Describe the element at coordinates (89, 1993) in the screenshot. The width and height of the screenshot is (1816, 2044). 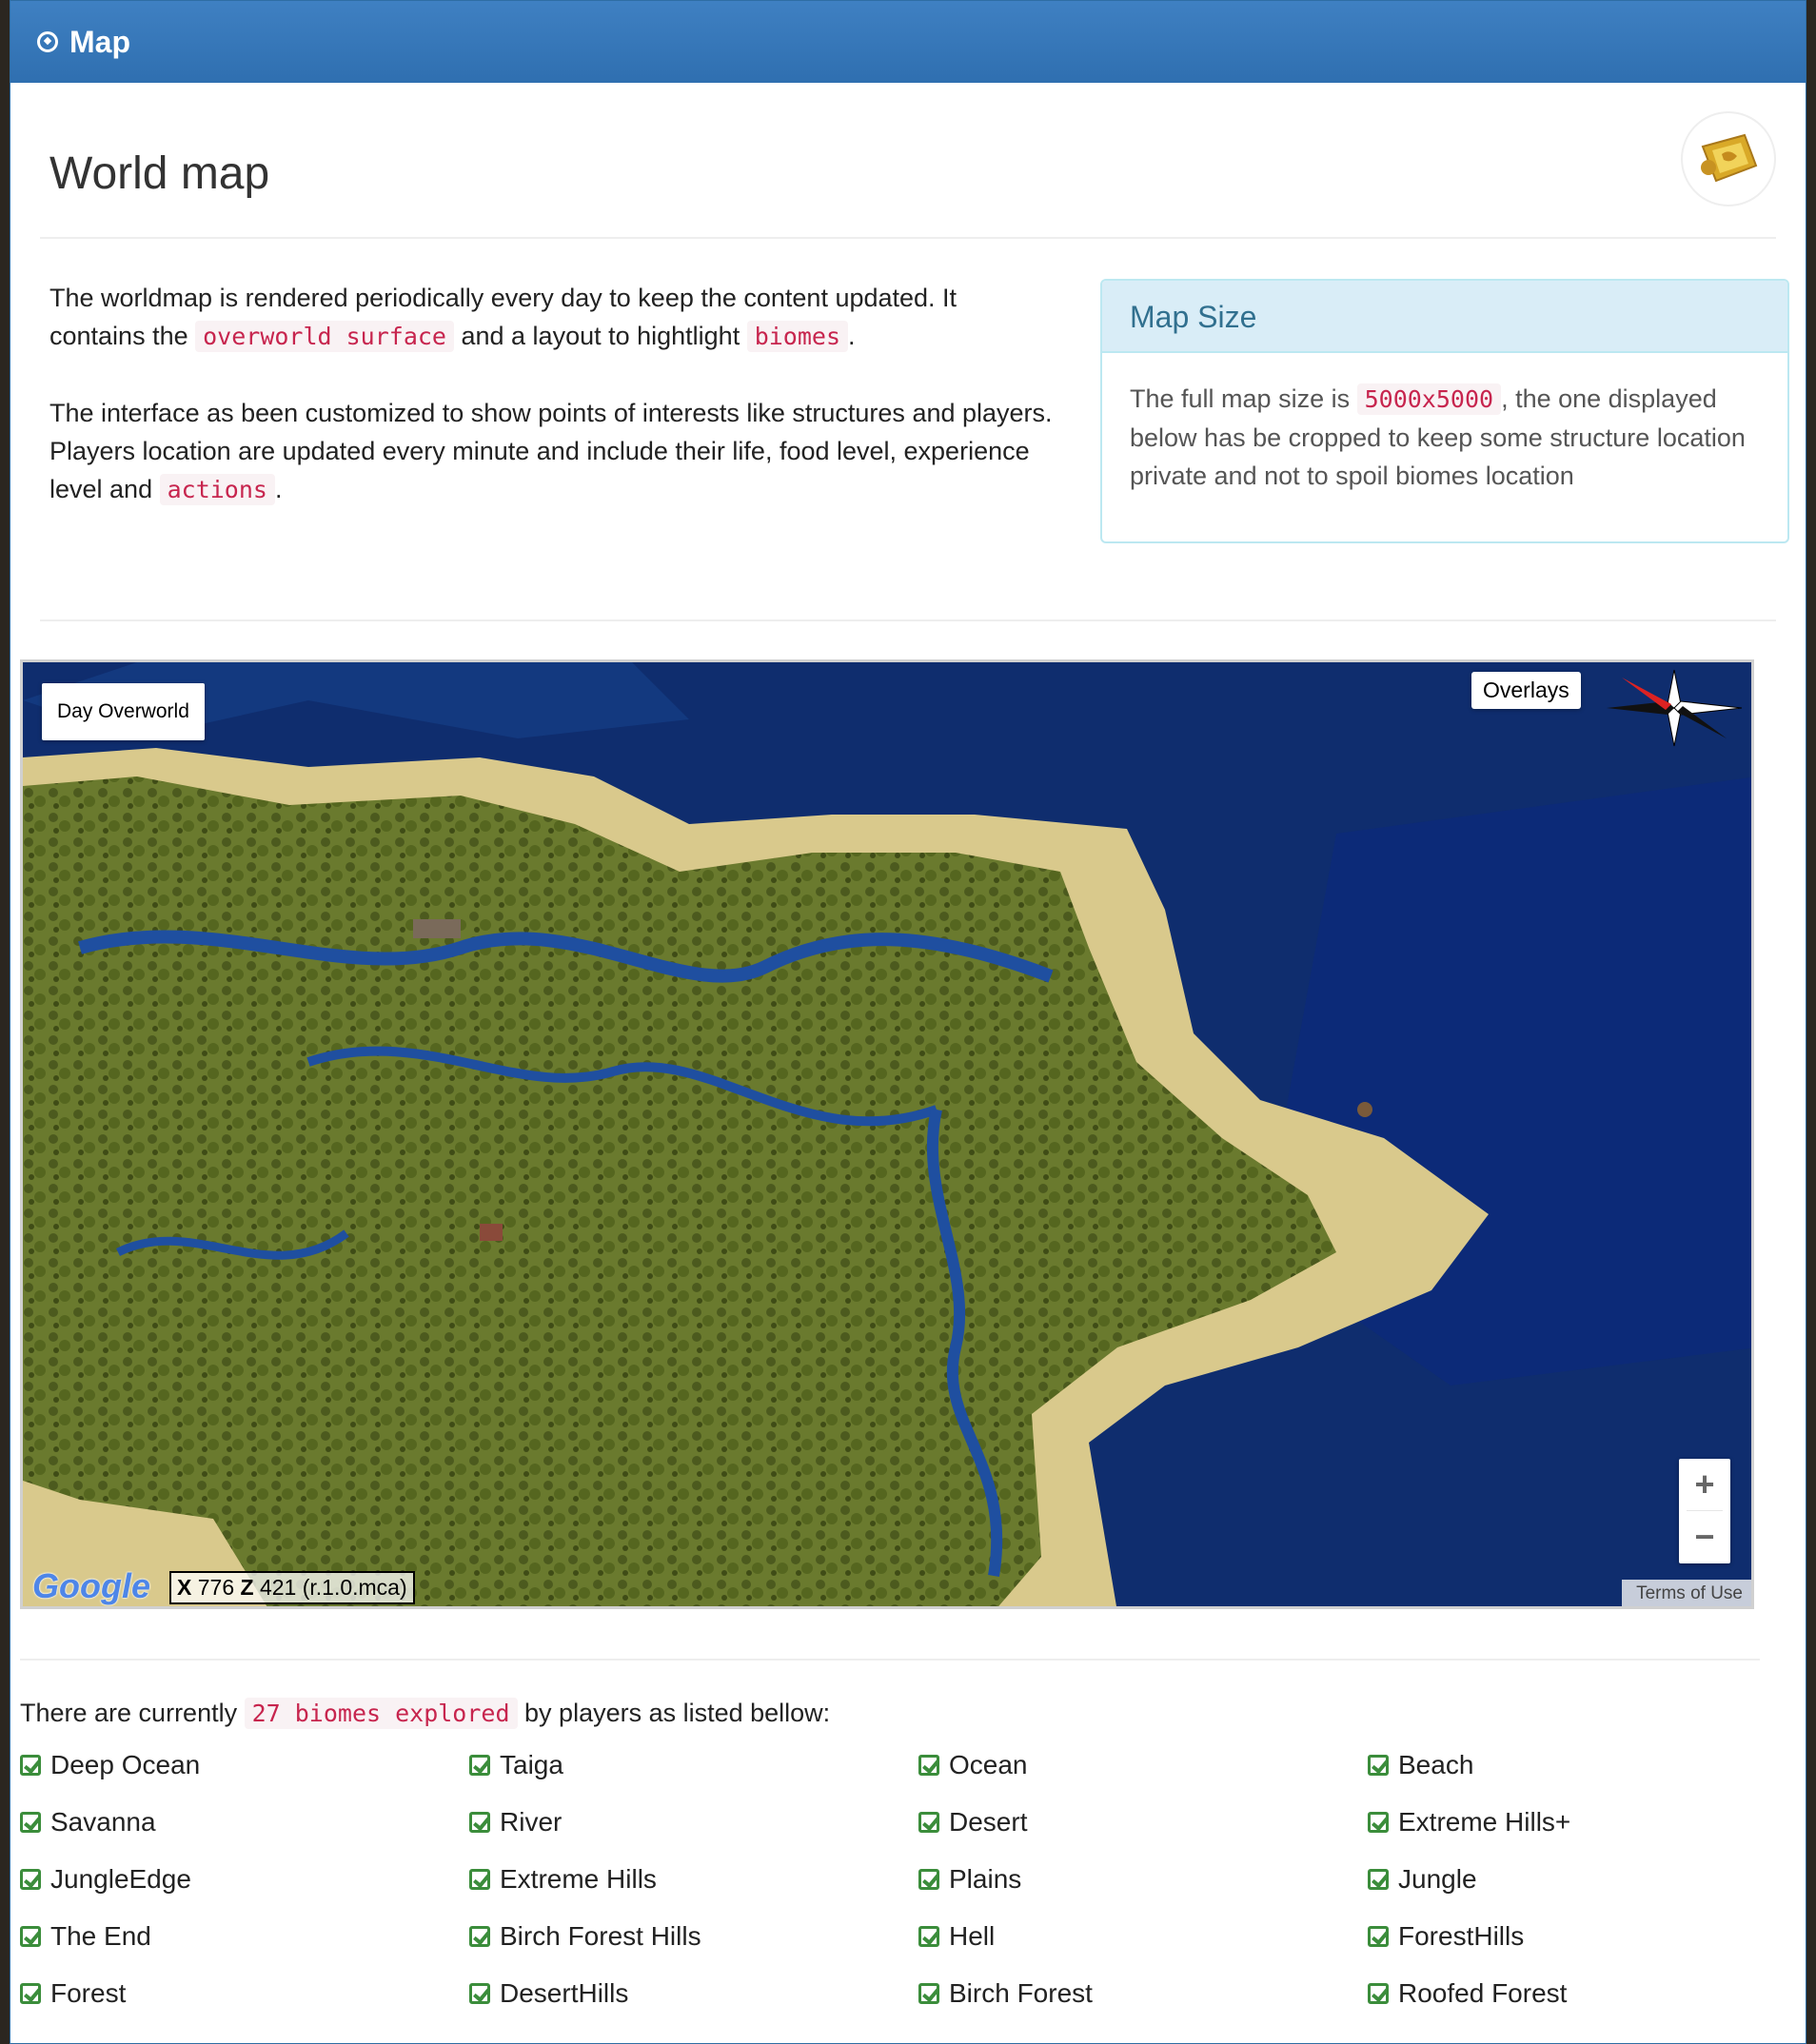
I see `biome-name: Forest` at that location.